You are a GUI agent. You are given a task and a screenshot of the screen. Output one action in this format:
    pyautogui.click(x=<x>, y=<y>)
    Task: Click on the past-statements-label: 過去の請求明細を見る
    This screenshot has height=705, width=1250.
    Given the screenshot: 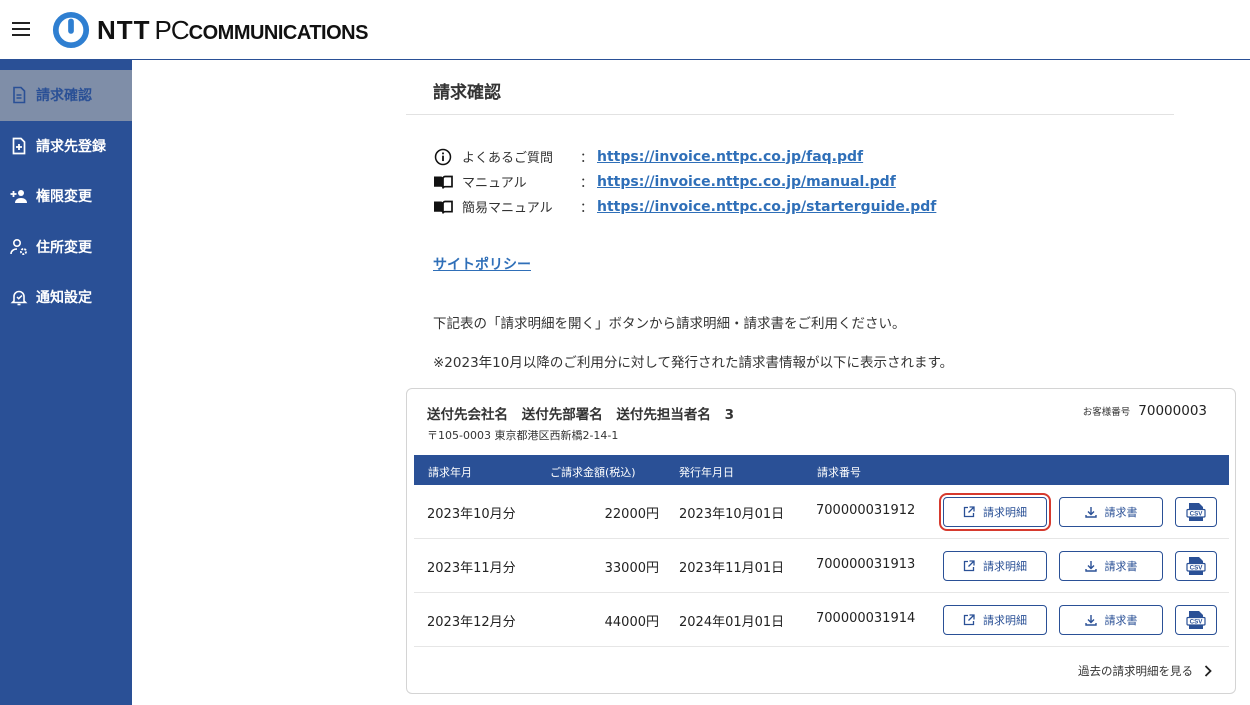 What is the action you would take?
    pyautogui.click(x=1135, y=671)
    